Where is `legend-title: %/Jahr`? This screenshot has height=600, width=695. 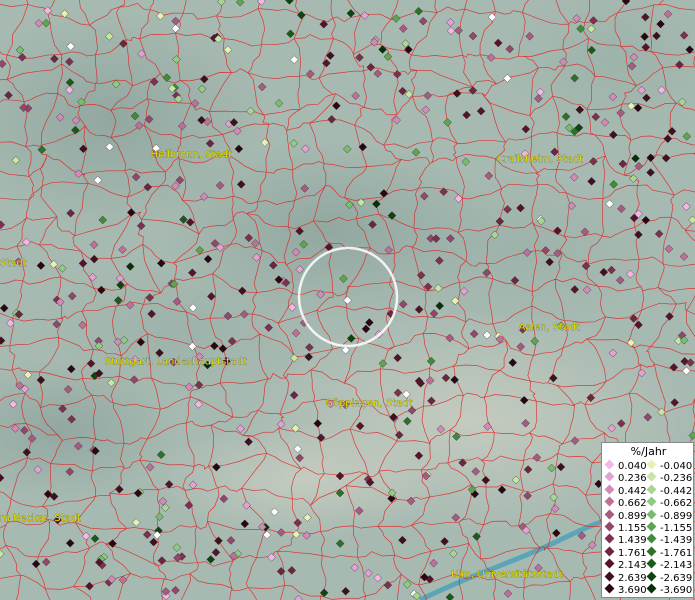 legend-title: %/Jahr is located at coordinates (648, 451).